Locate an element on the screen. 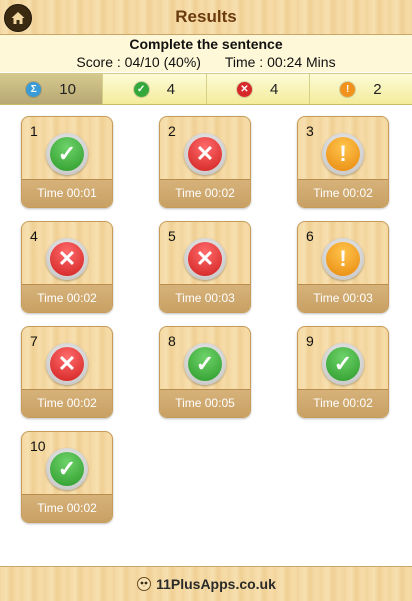  tab-skipped: ! 2 is located at coordinates (360, 89).